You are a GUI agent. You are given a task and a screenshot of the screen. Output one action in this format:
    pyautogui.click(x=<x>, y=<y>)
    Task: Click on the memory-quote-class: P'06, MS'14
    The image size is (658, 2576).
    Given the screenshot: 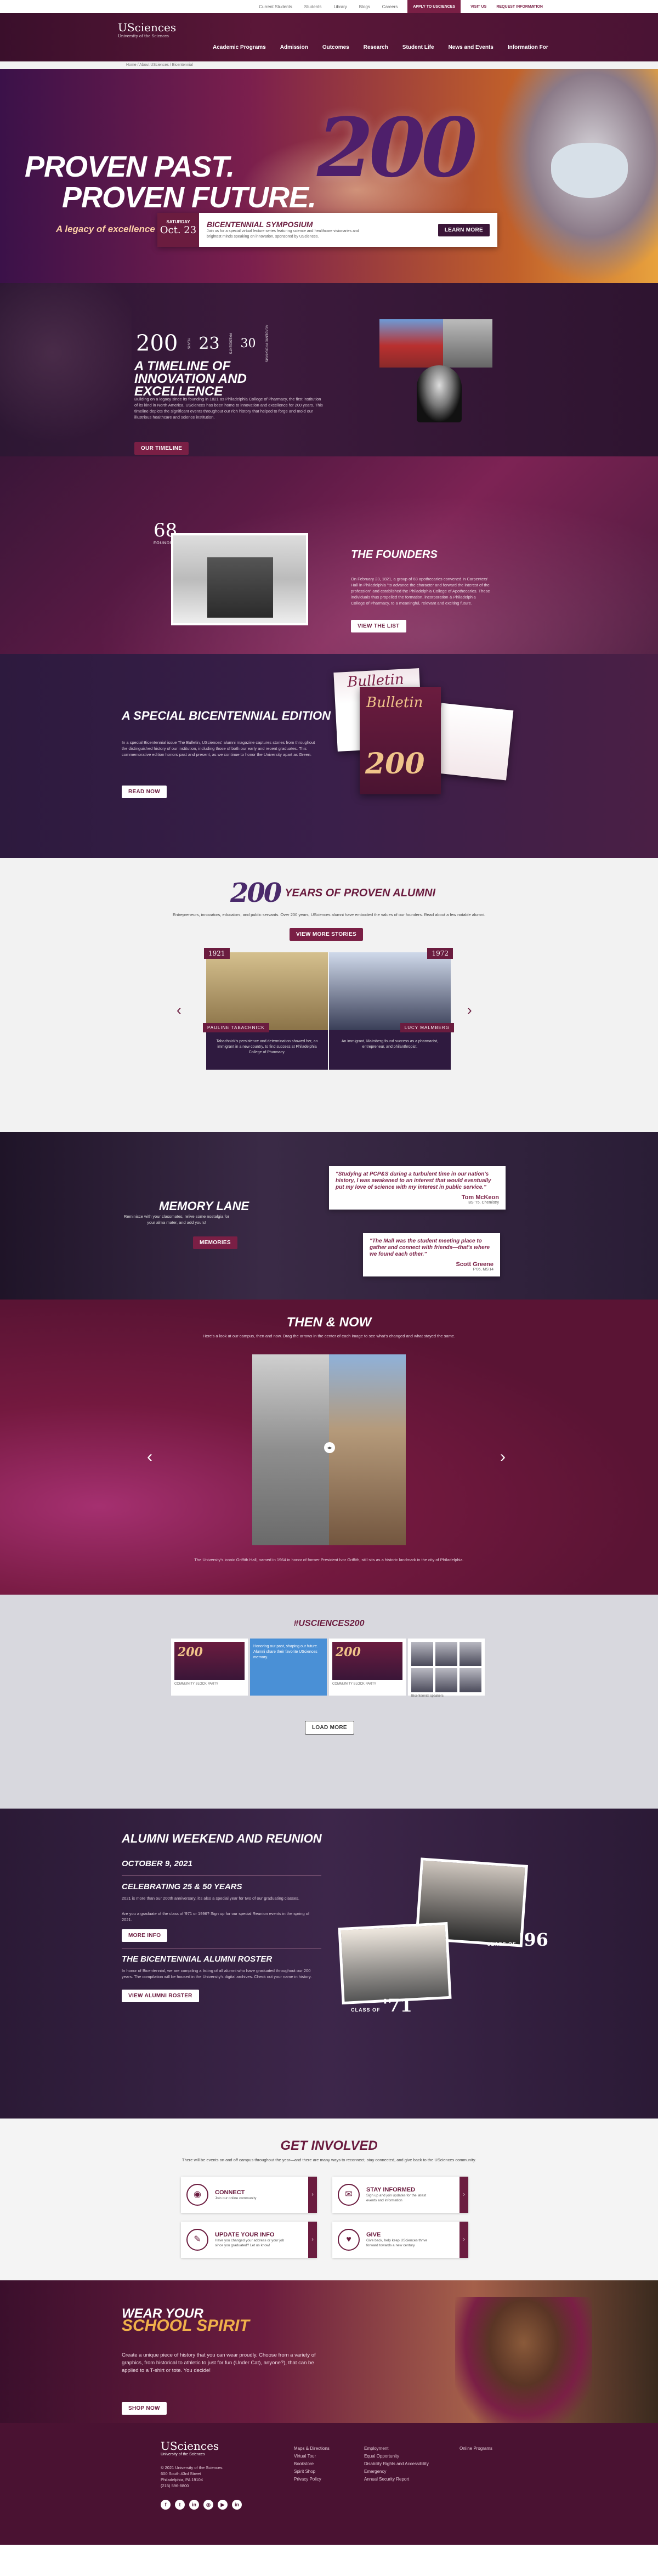 What is the action you would take?
    pyautogui.click(x=483, y=1270)
    